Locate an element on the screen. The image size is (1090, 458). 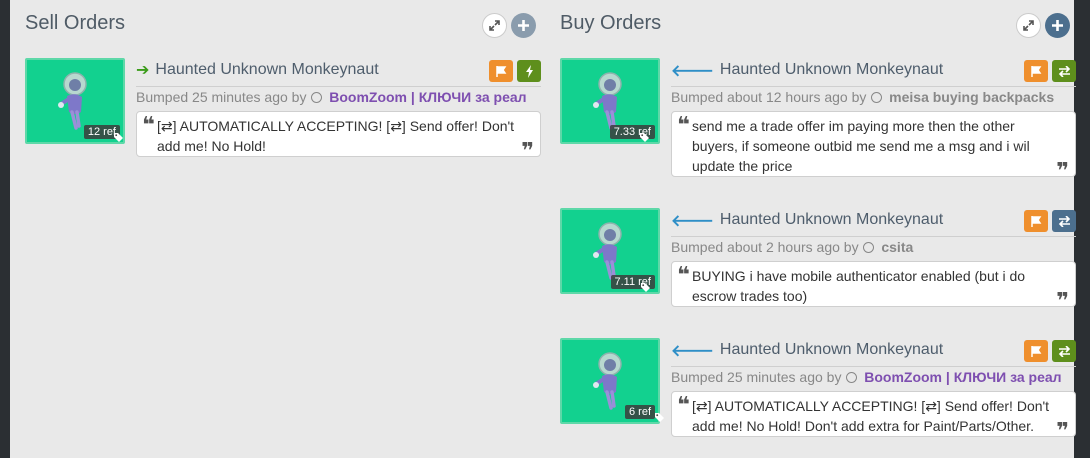
panel-title: Sell Orders is located at coordinates (75, 23).